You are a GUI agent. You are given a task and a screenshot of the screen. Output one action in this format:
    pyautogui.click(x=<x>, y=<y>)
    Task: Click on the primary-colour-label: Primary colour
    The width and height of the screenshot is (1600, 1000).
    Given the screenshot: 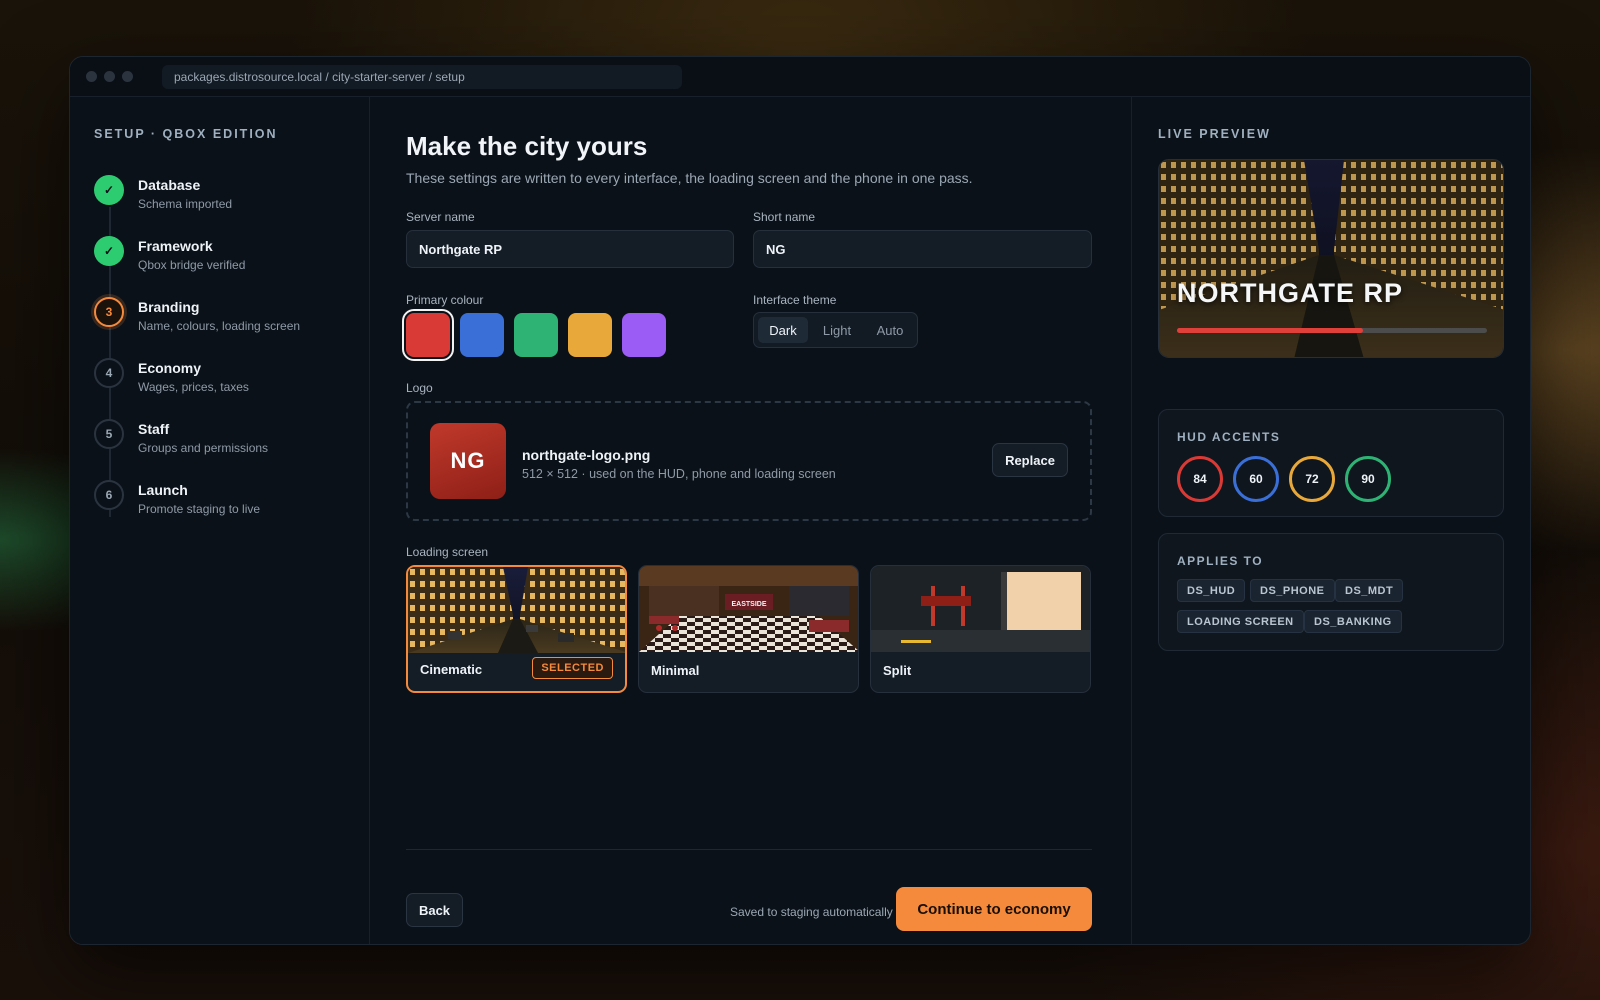 What is the action you would take?
    pyautogui.click(x=445, y=300)
    